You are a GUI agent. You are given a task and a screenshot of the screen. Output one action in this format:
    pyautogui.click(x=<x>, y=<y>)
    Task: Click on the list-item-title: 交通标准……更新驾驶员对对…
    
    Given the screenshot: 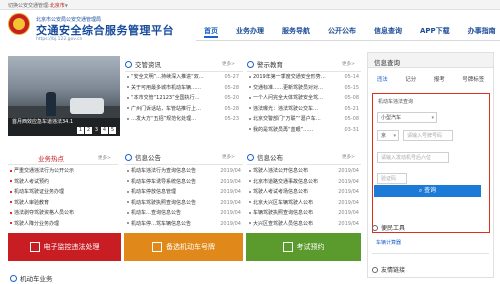 What is the action you would take?
    pyautogui.click(x=286, y=88)
    